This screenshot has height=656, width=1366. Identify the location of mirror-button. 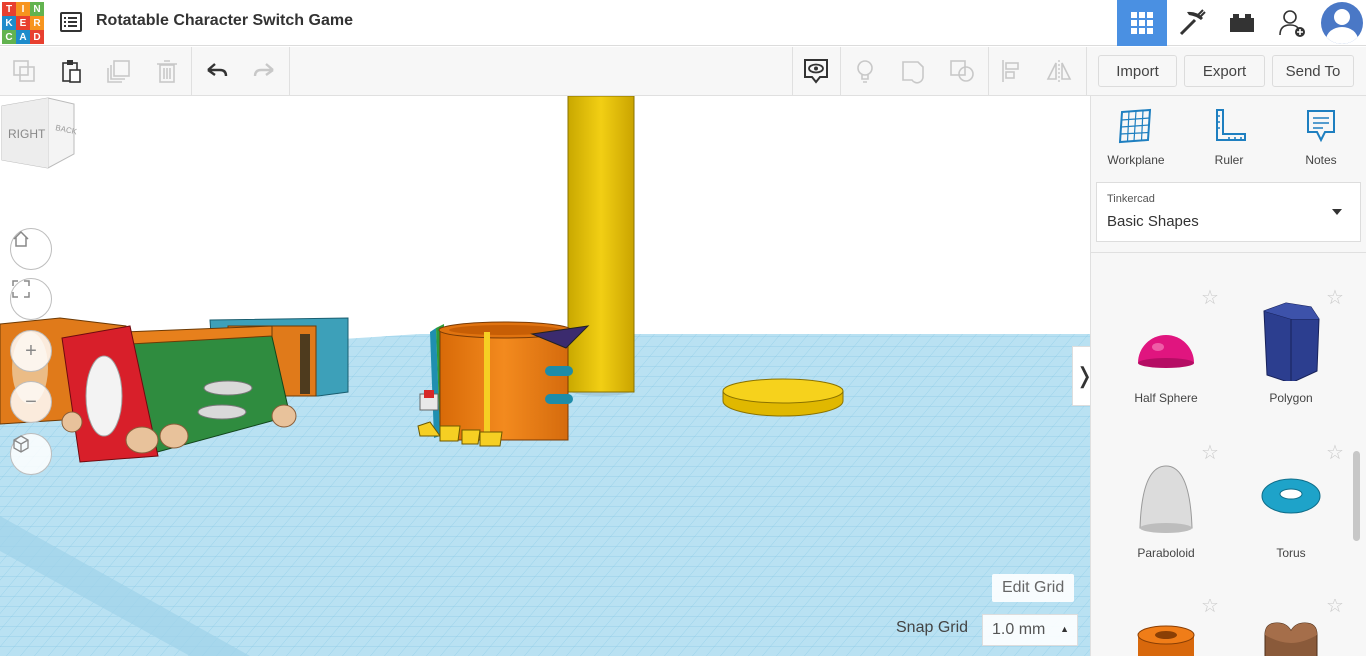
(1059, 71).